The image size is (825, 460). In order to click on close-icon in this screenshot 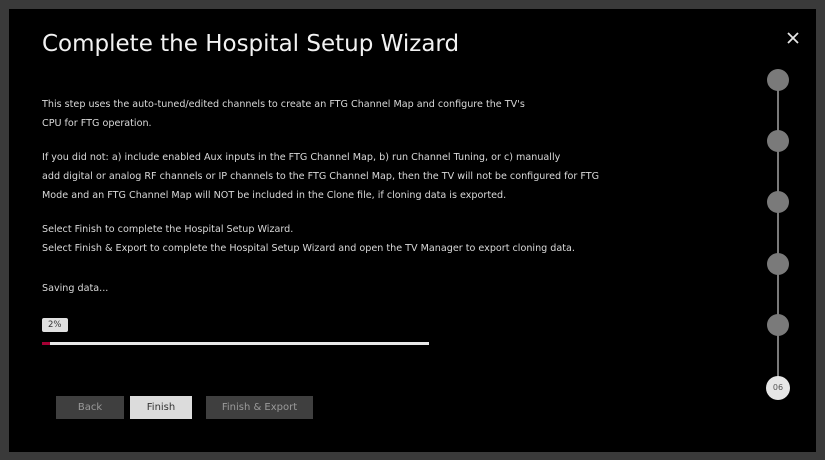, I will do `click(793, 38)`.